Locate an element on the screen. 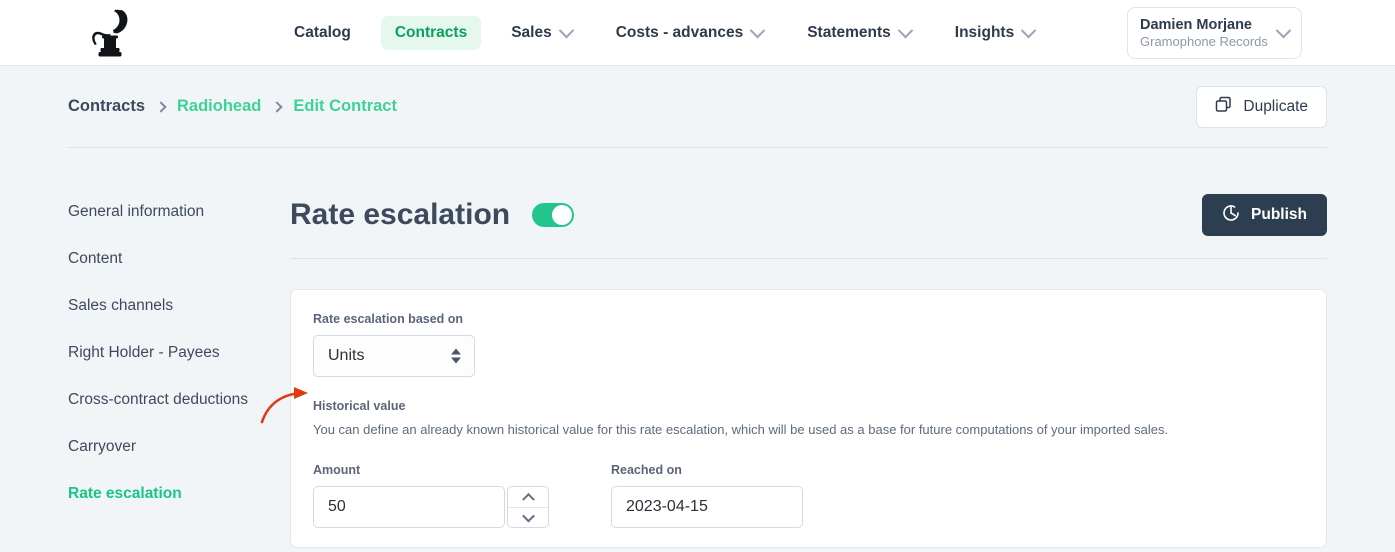  amount-input: 50 is located at coordinates (409, 507).